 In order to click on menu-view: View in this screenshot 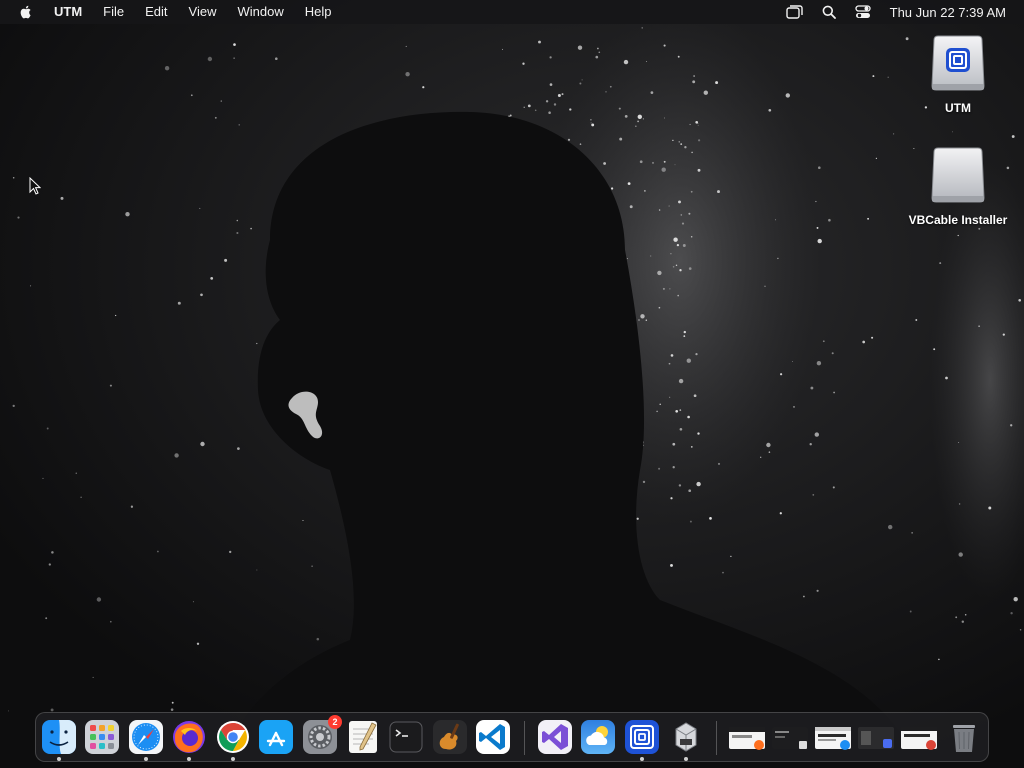, I will do `click(203, 12)`.